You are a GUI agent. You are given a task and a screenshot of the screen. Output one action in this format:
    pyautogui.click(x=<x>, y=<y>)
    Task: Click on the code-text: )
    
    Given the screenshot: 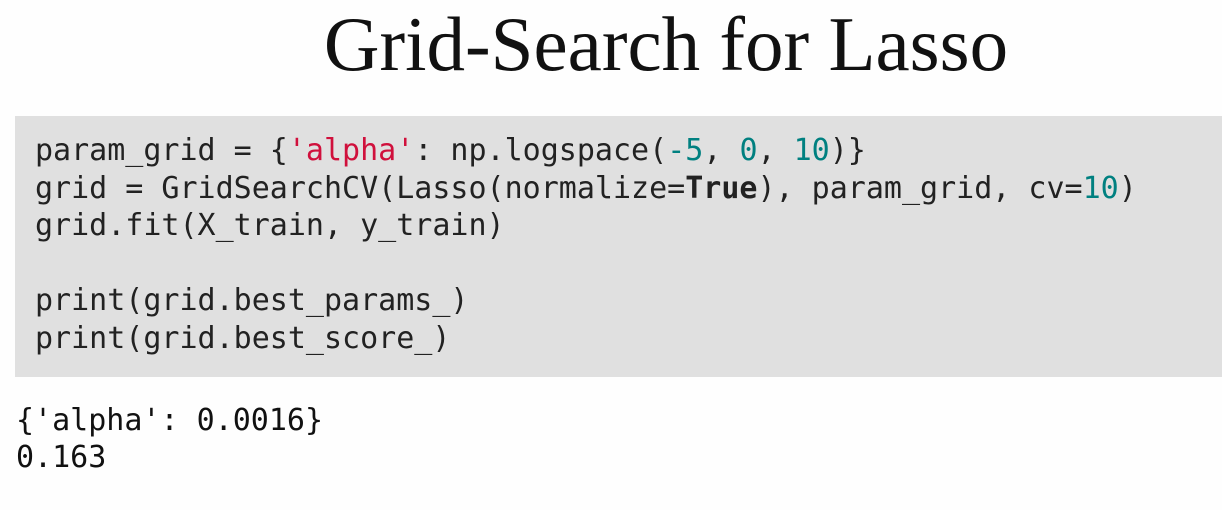 What is the action you would take?
    pyautogui.click(x=1127, y=188)
    